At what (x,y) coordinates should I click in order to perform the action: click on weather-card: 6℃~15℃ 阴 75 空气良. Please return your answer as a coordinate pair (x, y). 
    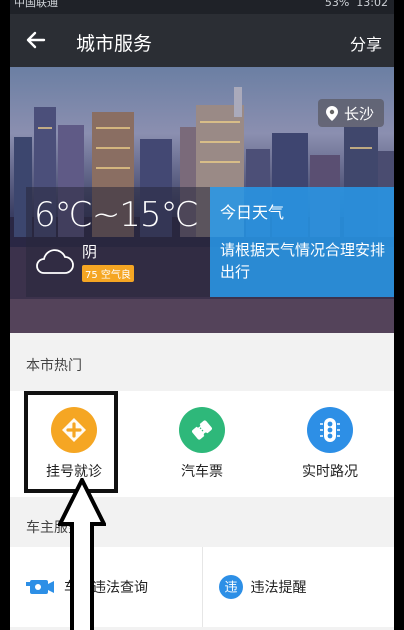
    Looking at the image, I should click on (118, 242).